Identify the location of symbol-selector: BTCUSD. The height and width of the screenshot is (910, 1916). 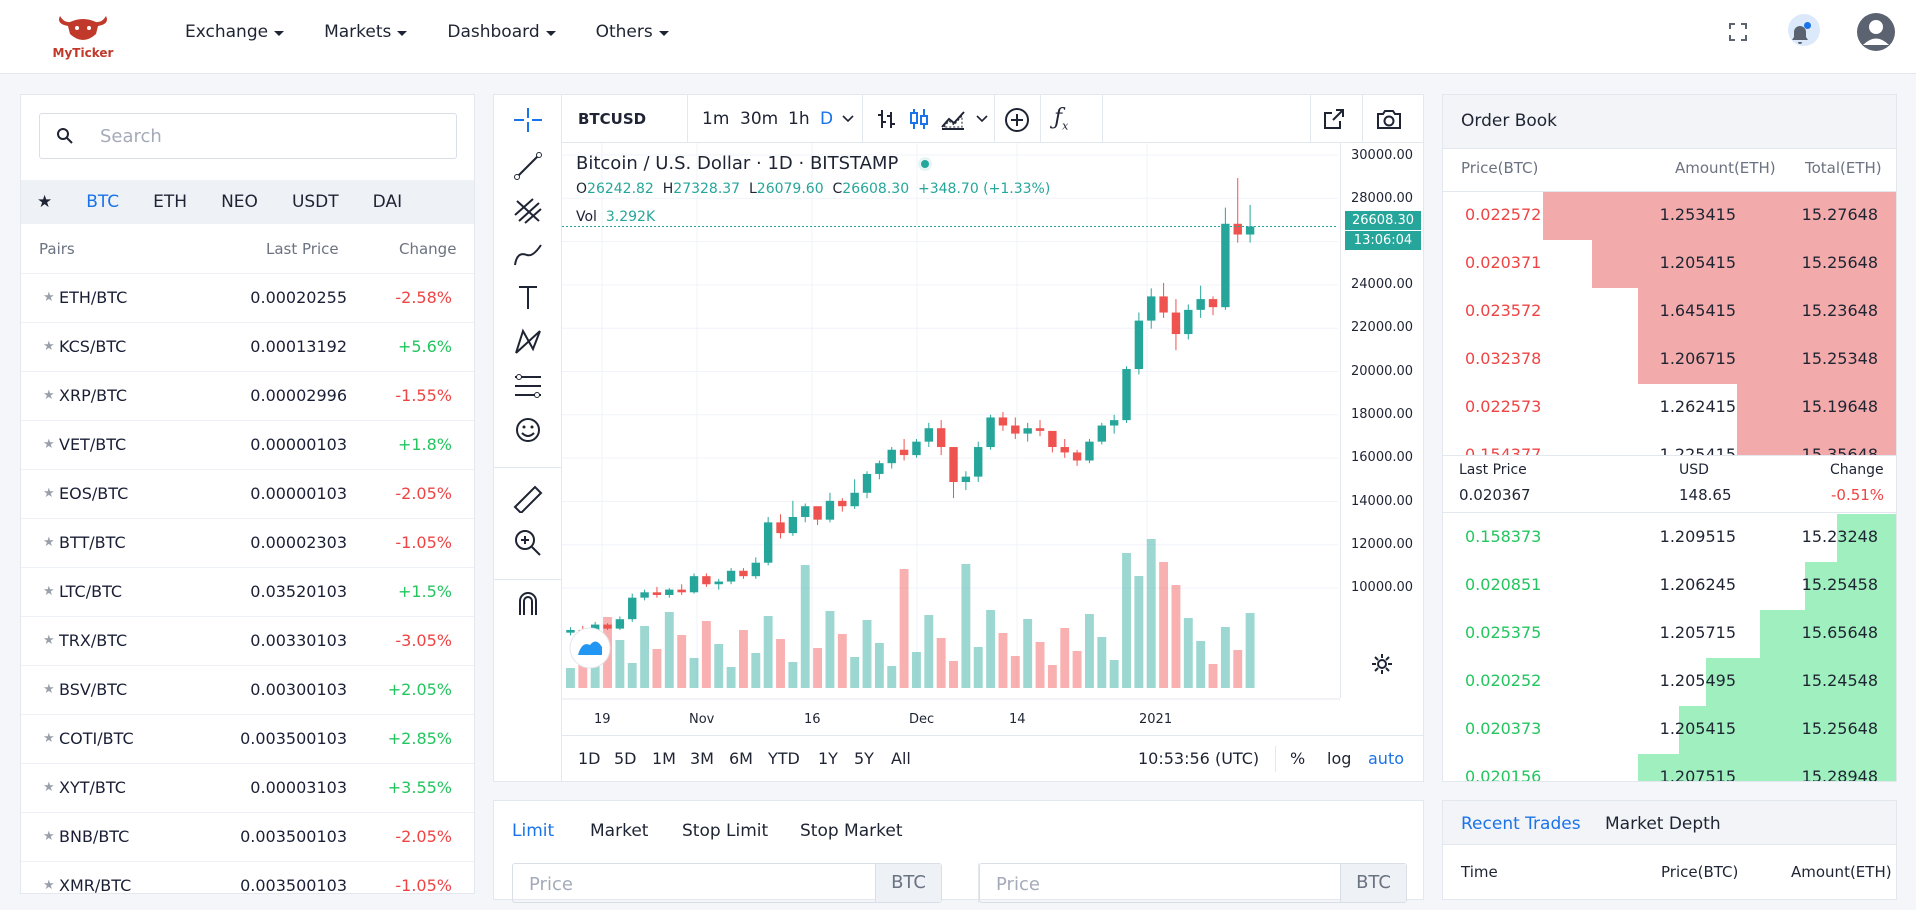
(612, 119).